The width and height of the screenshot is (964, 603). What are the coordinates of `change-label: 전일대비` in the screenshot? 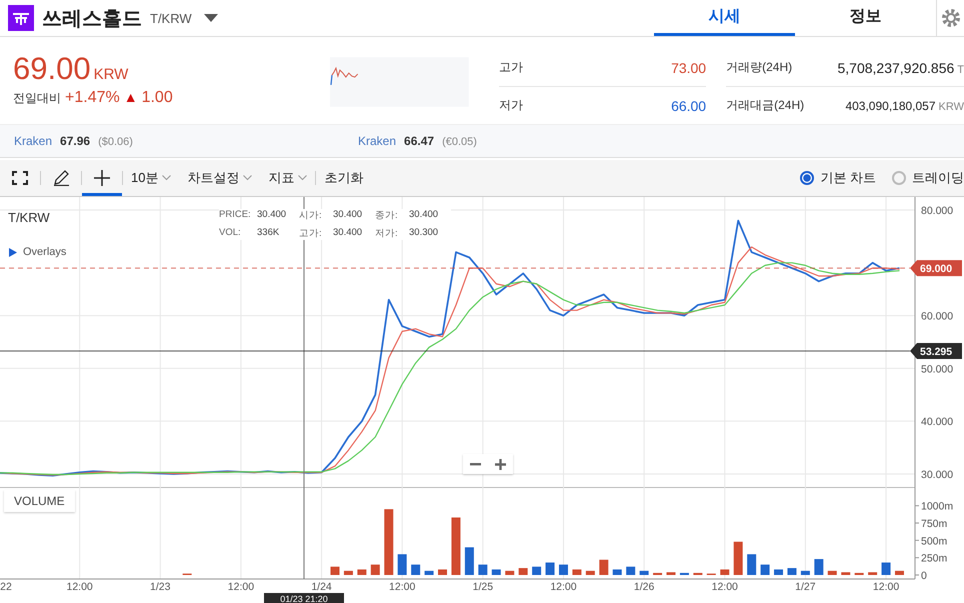 It's located at (37, 98).